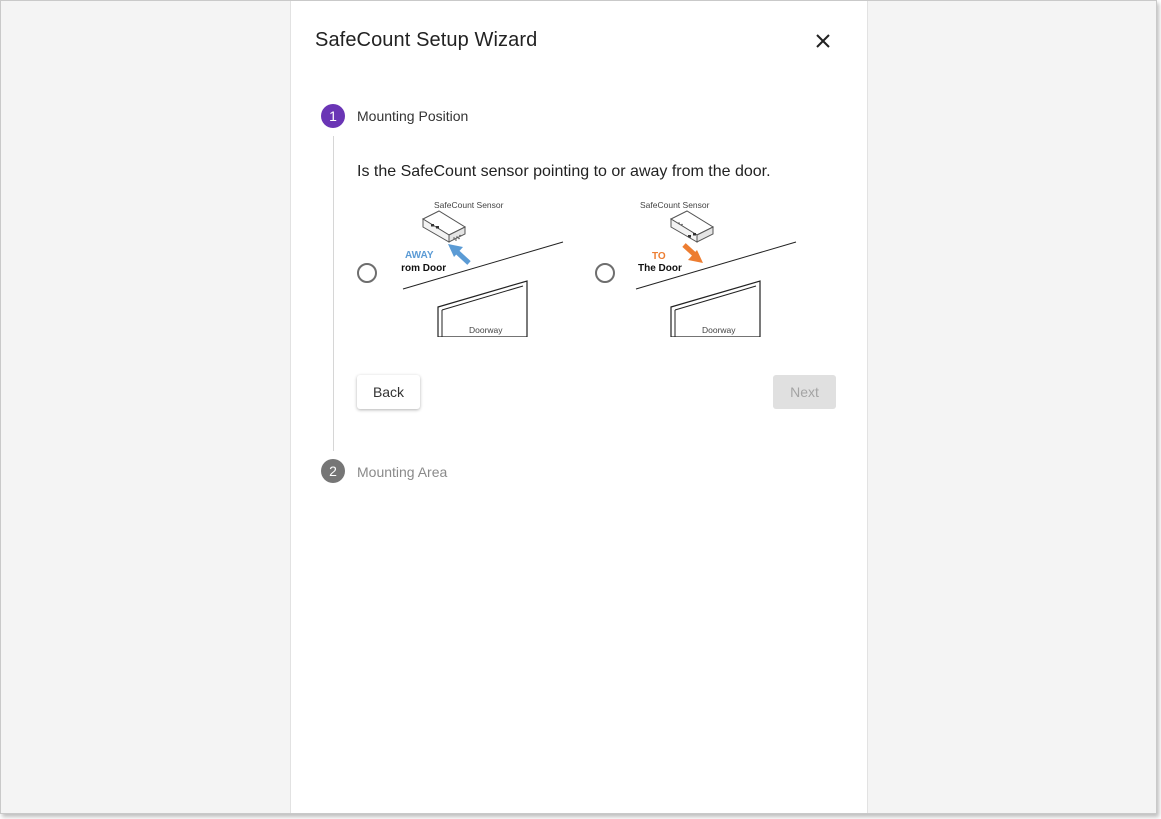  What do you see at coordinates (333, 116) in the screenshot?
I see `step-1-number: 1` at bounding box center [333, 116].